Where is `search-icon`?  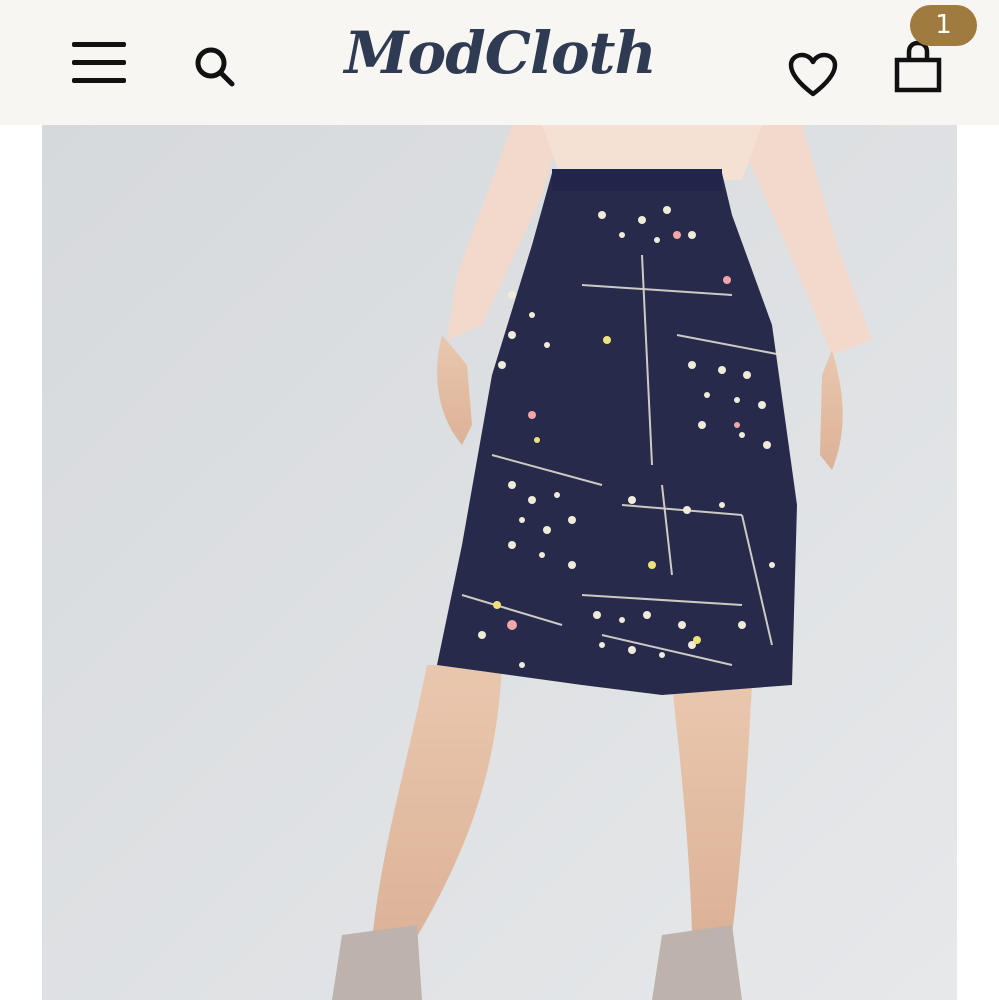
search-icon is located at coordinates (215, 67).